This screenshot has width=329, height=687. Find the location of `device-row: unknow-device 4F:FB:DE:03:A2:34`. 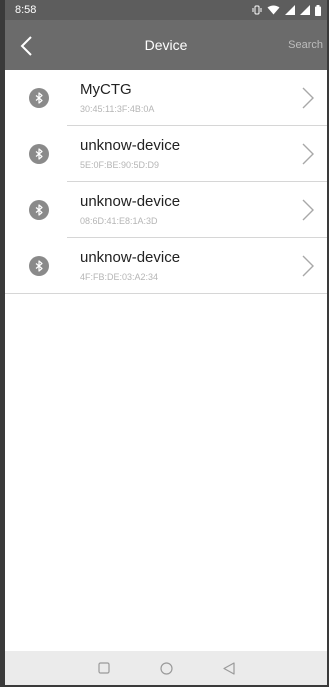

device-row: unknow-device 4F:FB:DE:03:A2:34 is located at coordinates (166, 266).